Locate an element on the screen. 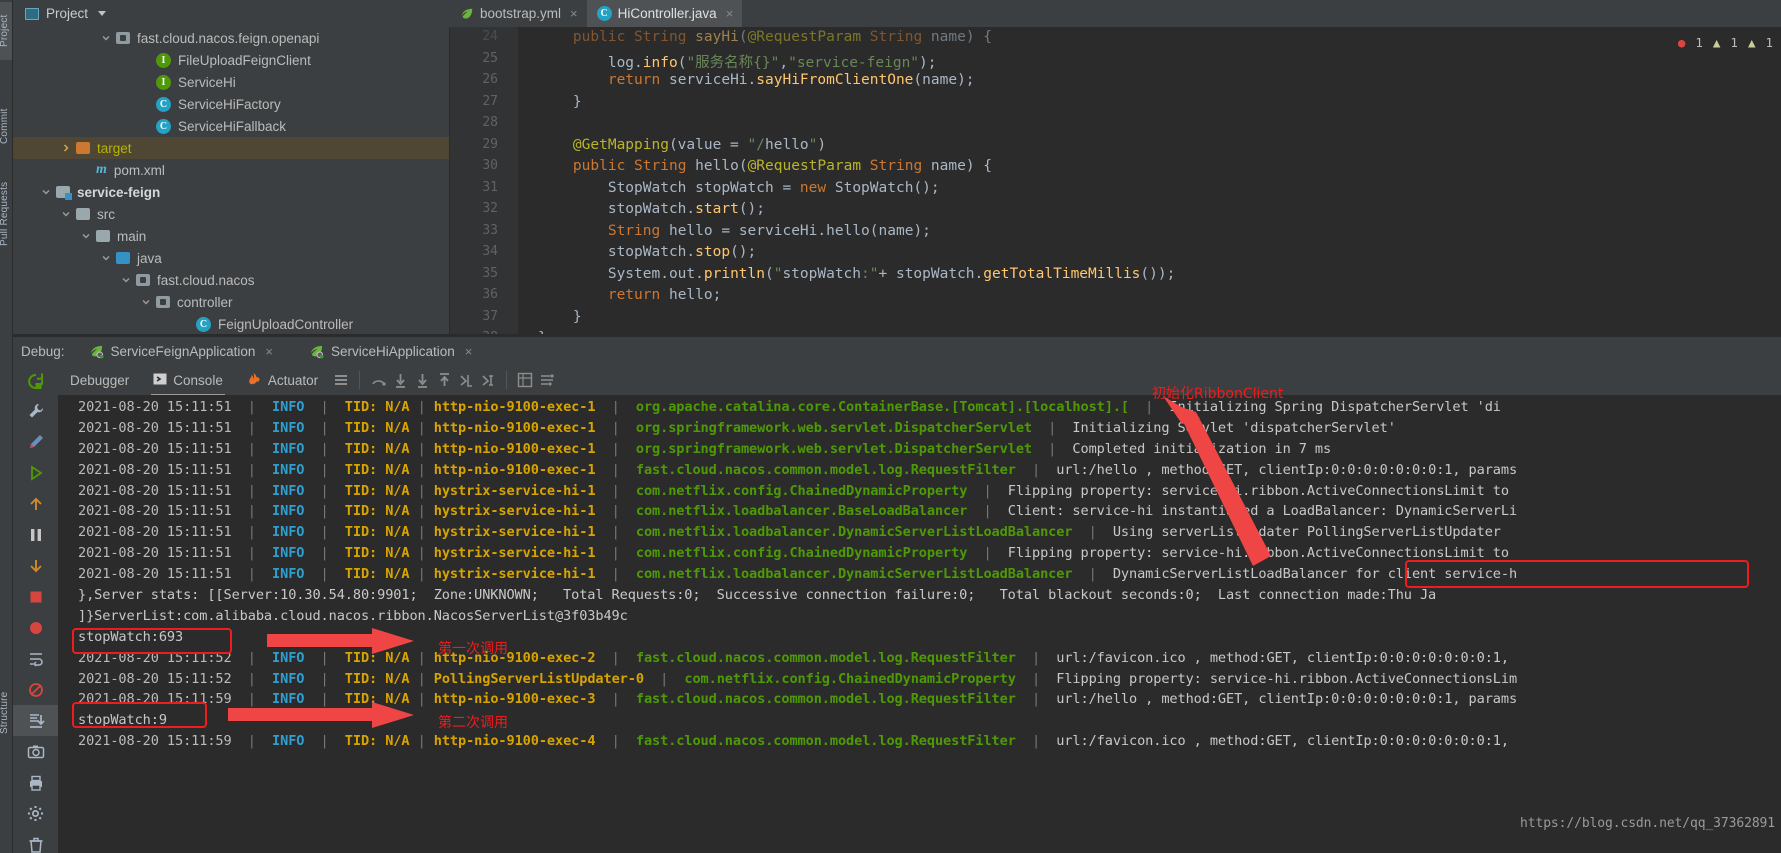 This screenshot has height=853, width=1781. run-to-cursor-icon is located at coordinates (488, 380).